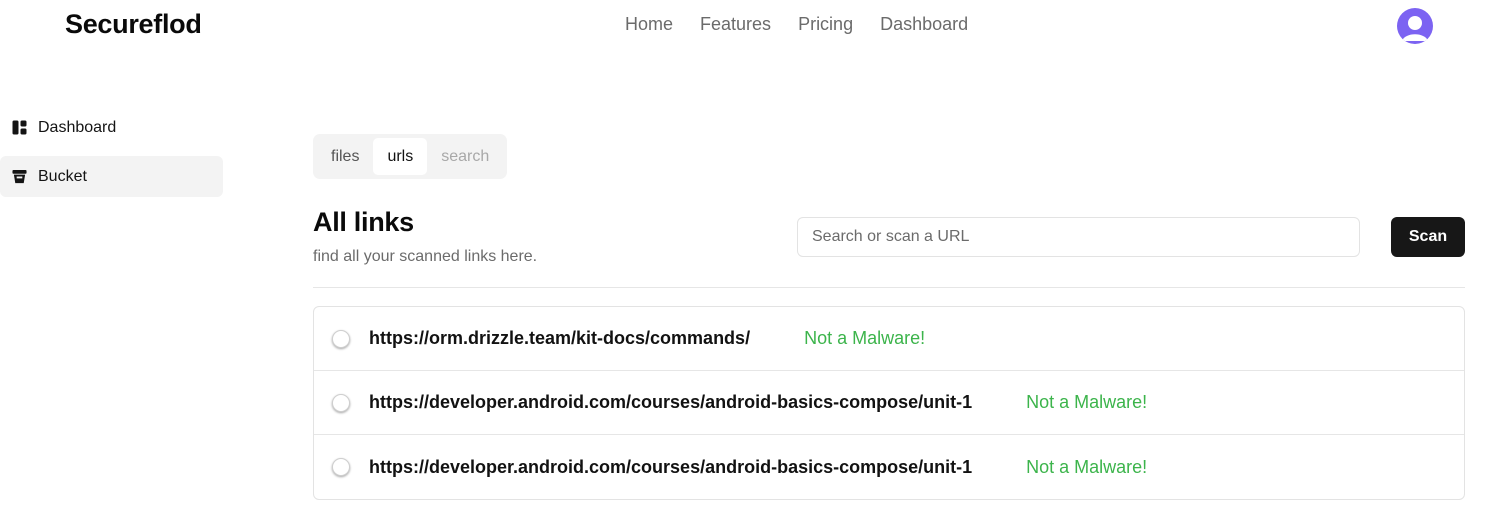  What do you see at coordinates (400, 156) in the screenshot?
I see `tab-urls: urls` at bounding box center [400, 156].